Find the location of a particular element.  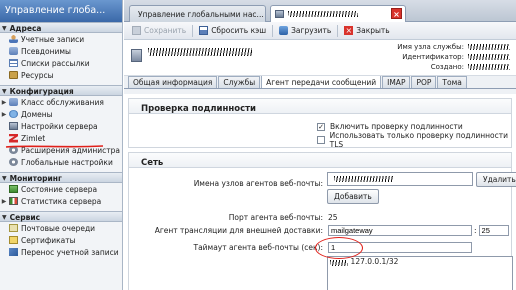

nav-domains: ▶ Домены is located at coordinates (61, 114).